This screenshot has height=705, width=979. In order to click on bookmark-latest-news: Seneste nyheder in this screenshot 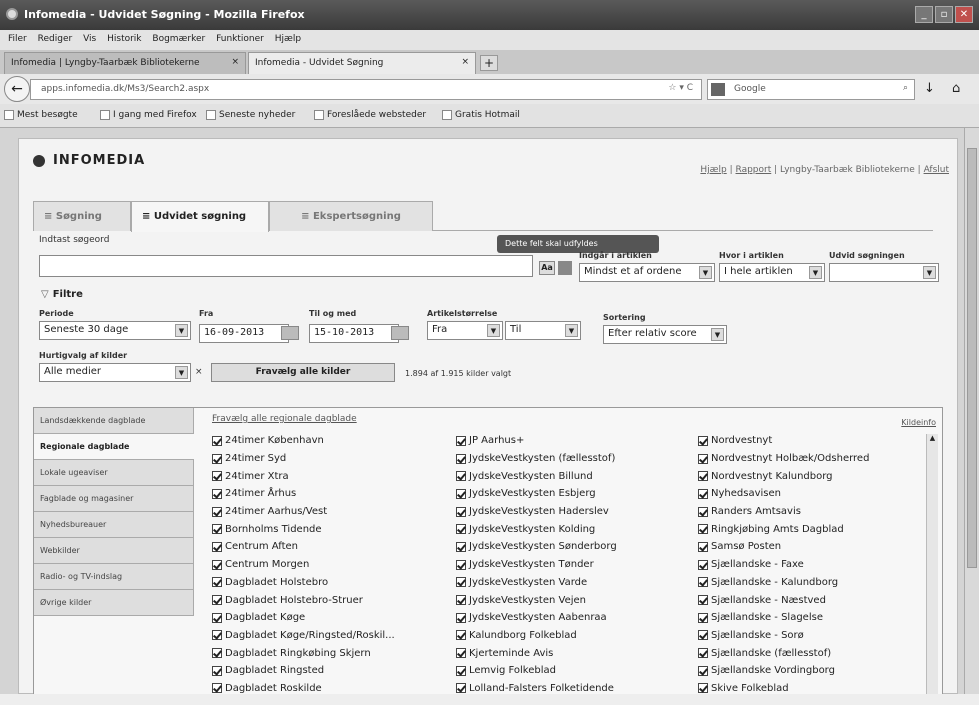, I will do `click(250, 115)`.